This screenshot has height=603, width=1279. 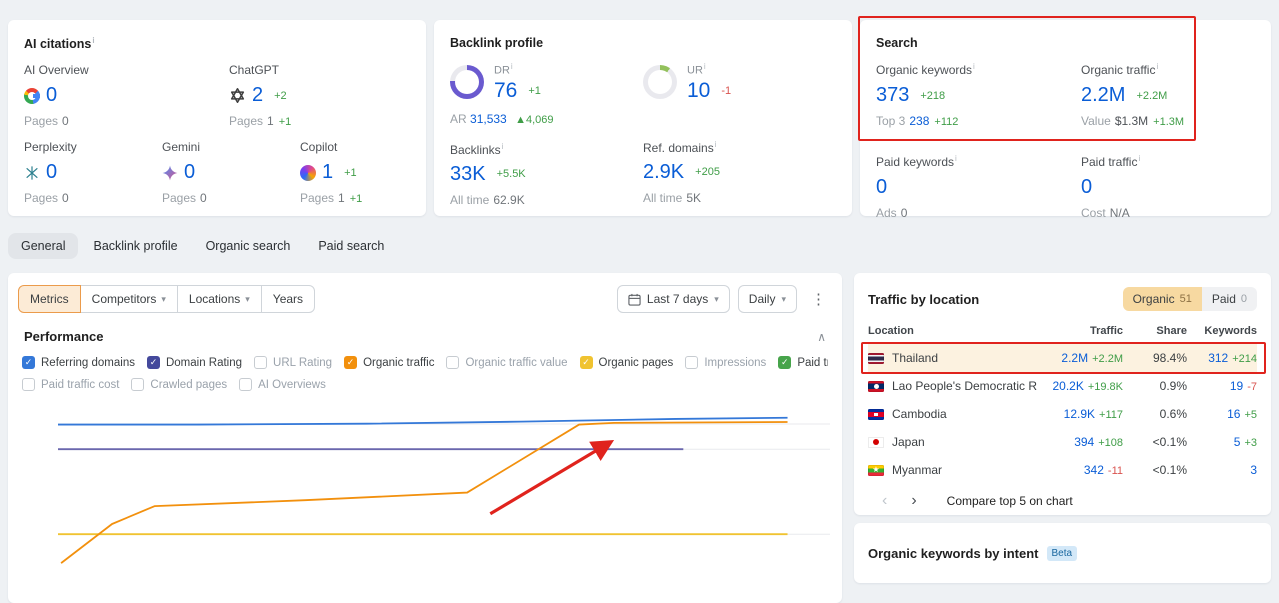 What do you see at coordinates (1222, 331) in the screenshot?
I see `column-header-keywords: Keywords` at bounding box center [1222, 331].